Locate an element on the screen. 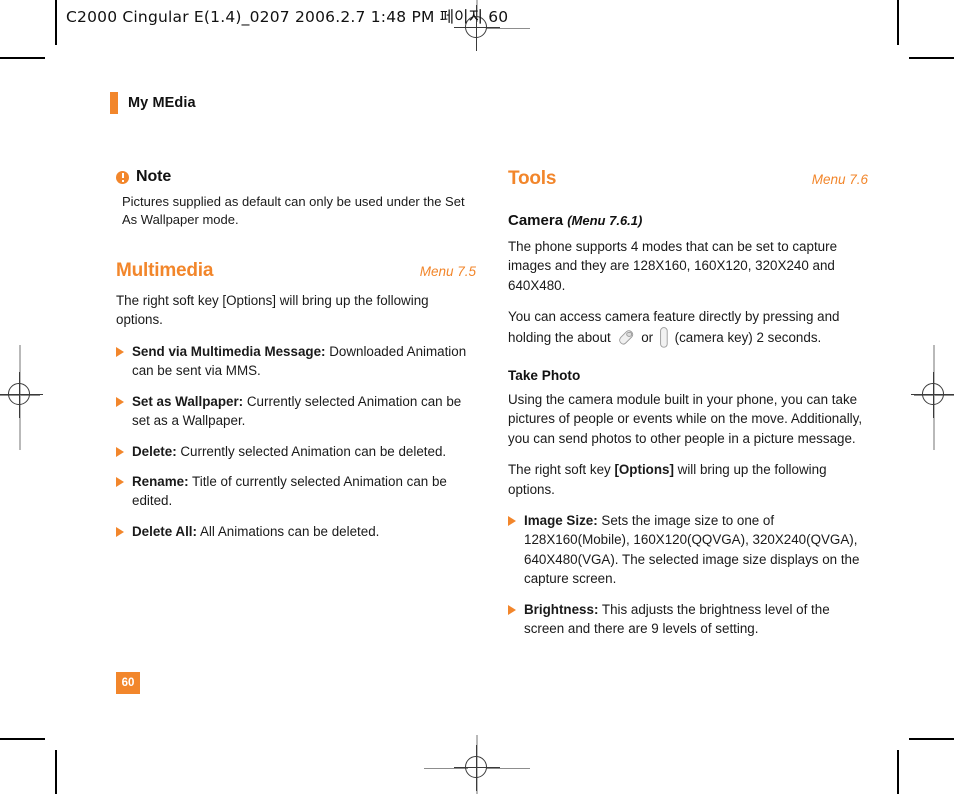  option-label: Image Size: is located at coordinates (561, 520).